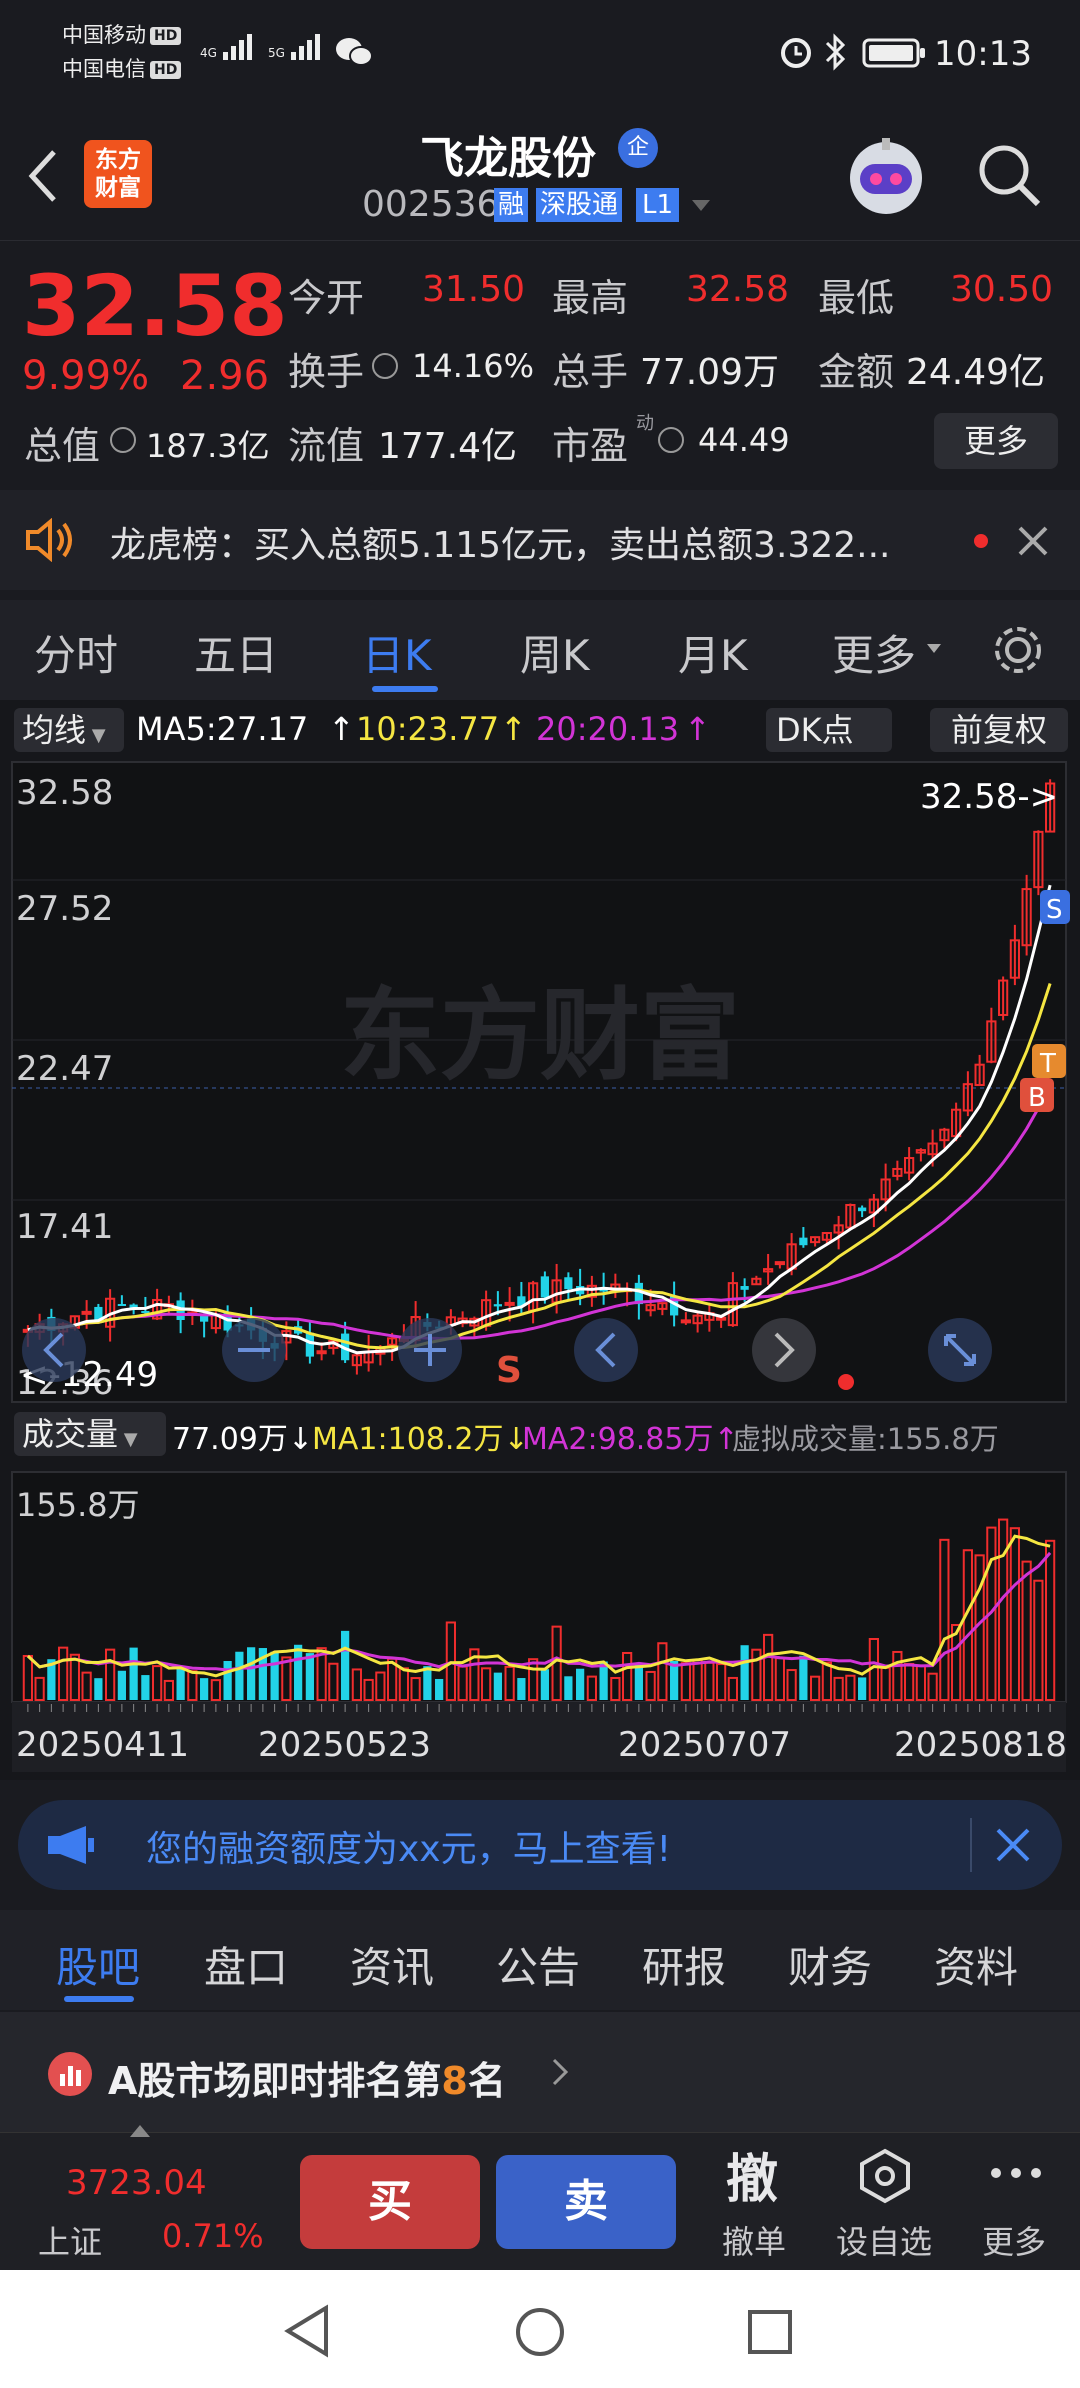  I want to click on tab-daily-k: 日K, so click(397, 652).